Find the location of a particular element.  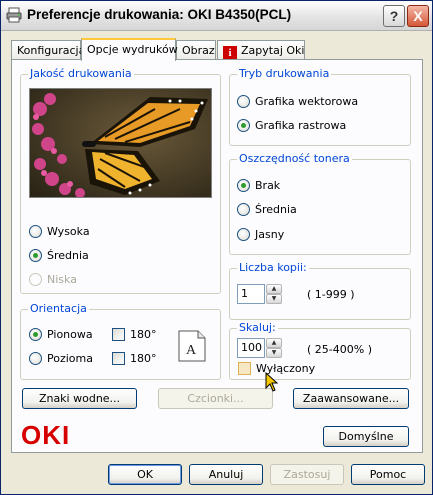

radio-label: Jasny is located at coordinates (270, 234).